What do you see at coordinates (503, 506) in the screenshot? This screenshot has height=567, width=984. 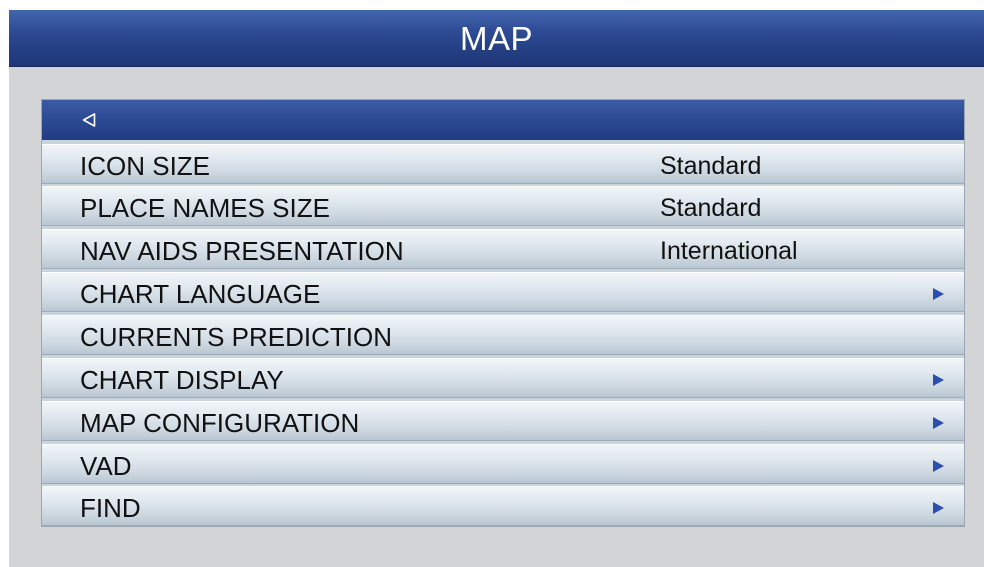 I see `menu-item-find: FIND` at bounding box center [503, 506].